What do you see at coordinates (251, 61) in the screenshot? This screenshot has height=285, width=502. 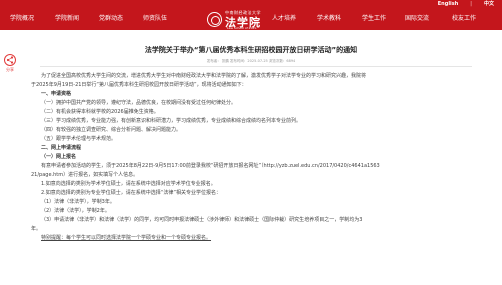 I see `article-meta: 发布者： 张鹏 发布时间：2025-07-25 浏览次数：6894` at bounding box center [251, 61].